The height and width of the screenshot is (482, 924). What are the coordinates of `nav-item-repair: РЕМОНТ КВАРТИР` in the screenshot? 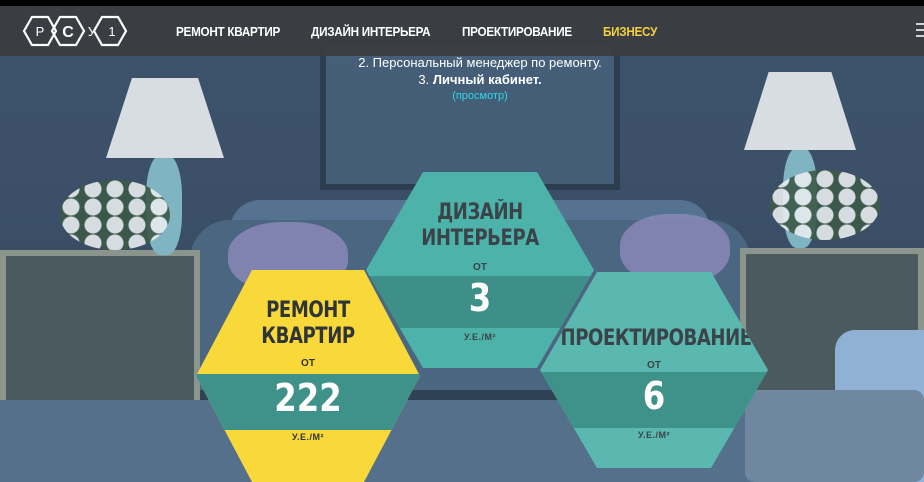 It's located at (228, 31).